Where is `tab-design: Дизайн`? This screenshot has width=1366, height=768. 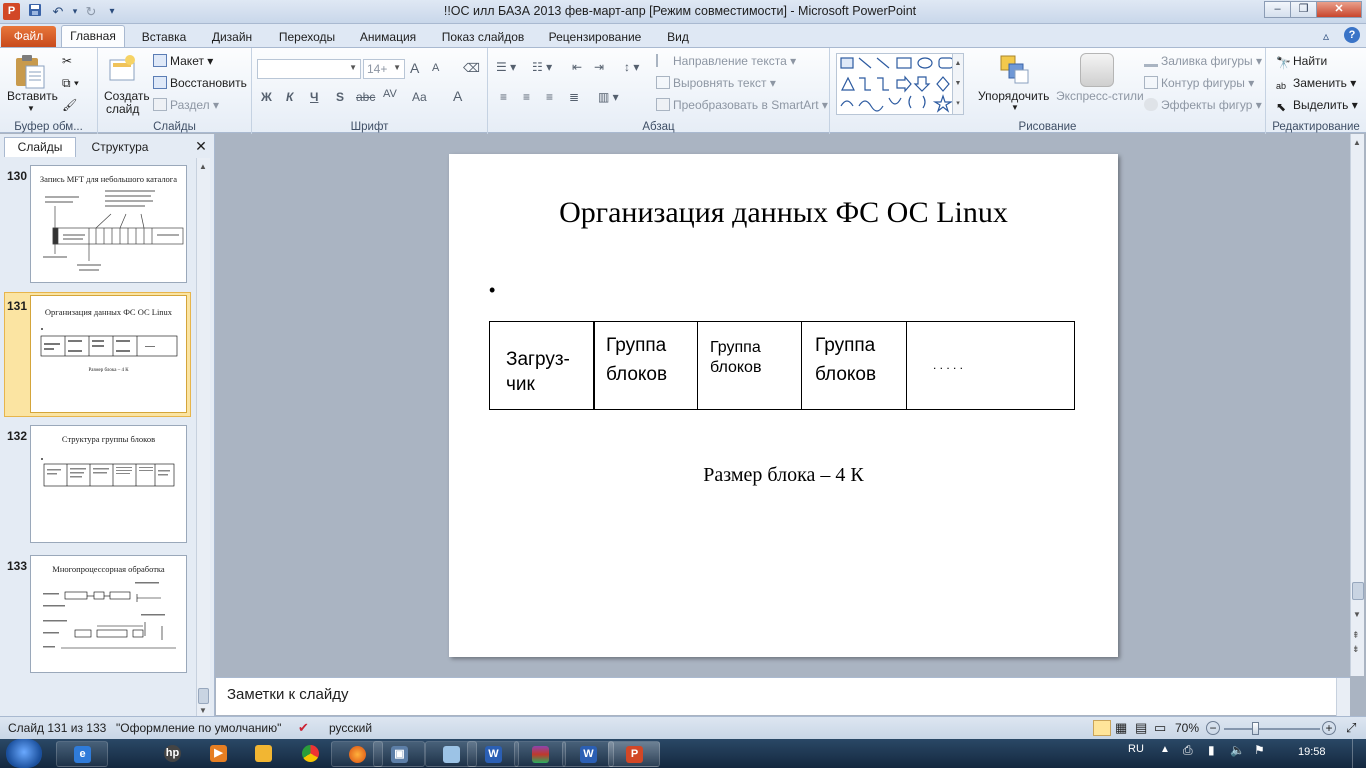
tab-design: Дизайн is located at coordinates (232, 37).